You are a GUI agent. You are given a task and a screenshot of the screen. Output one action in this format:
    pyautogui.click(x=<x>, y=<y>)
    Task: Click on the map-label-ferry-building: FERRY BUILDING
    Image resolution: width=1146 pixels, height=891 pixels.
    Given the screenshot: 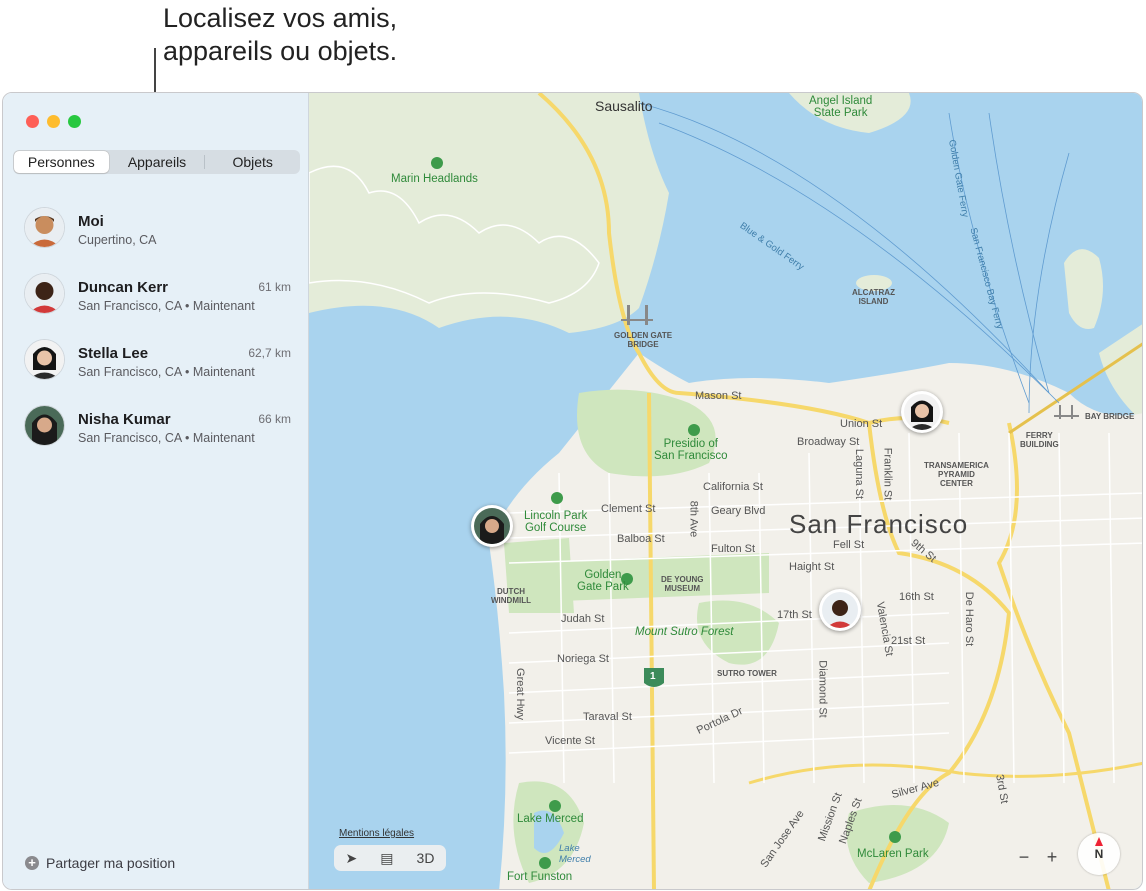 What is the action you would take?
    pyautogui.click(x=1039, y=440)
    